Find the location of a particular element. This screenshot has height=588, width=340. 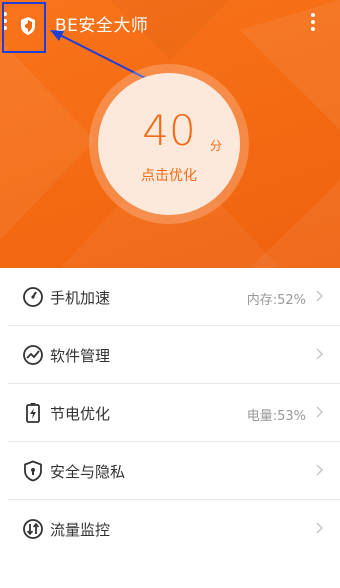

feature-label: 节电优化 is located at coordinates (80, 414).